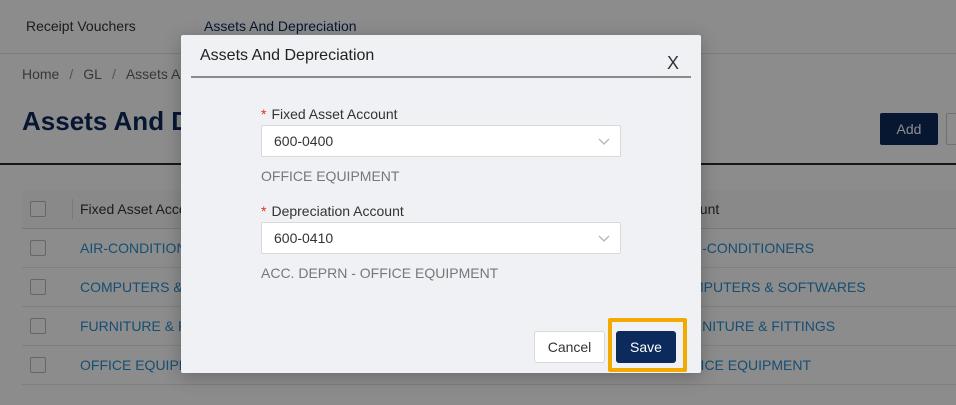 The width and height of the screenshot is (956, 405). I want to click on fixed-asset-account-label: * Fixed Asset Account, so click(329, 114).